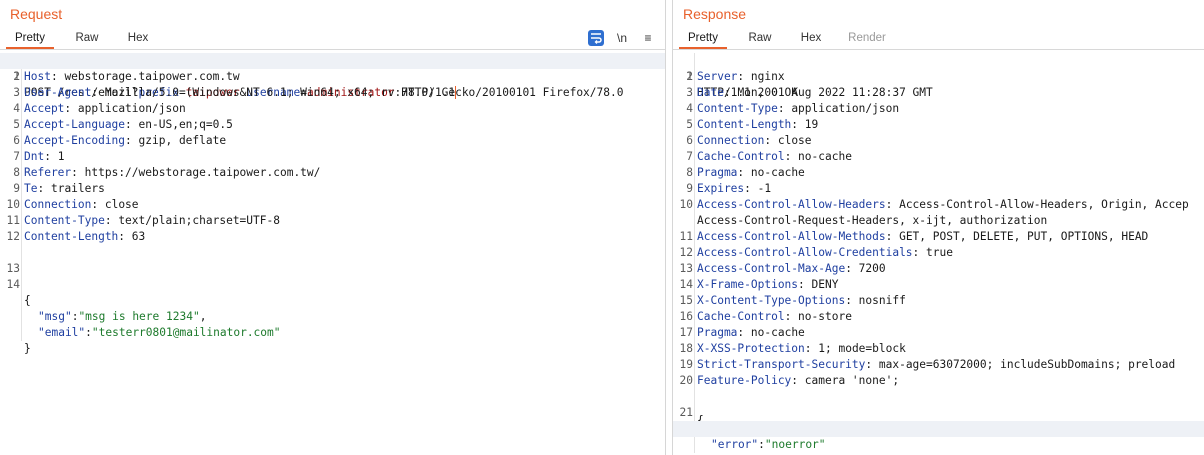 The height and width of the screenshot is (455, 1204). What do you see at coordinates (811, 39) in the screenshot?
I see `response-tab-hex: Hex` at bounding box center [811, 39].